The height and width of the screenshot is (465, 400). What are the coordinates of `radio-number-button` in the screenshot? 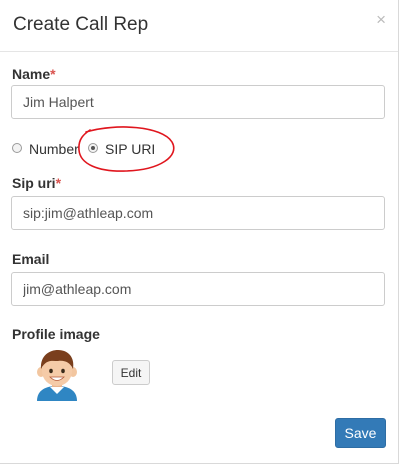 It's located at (17, 148).